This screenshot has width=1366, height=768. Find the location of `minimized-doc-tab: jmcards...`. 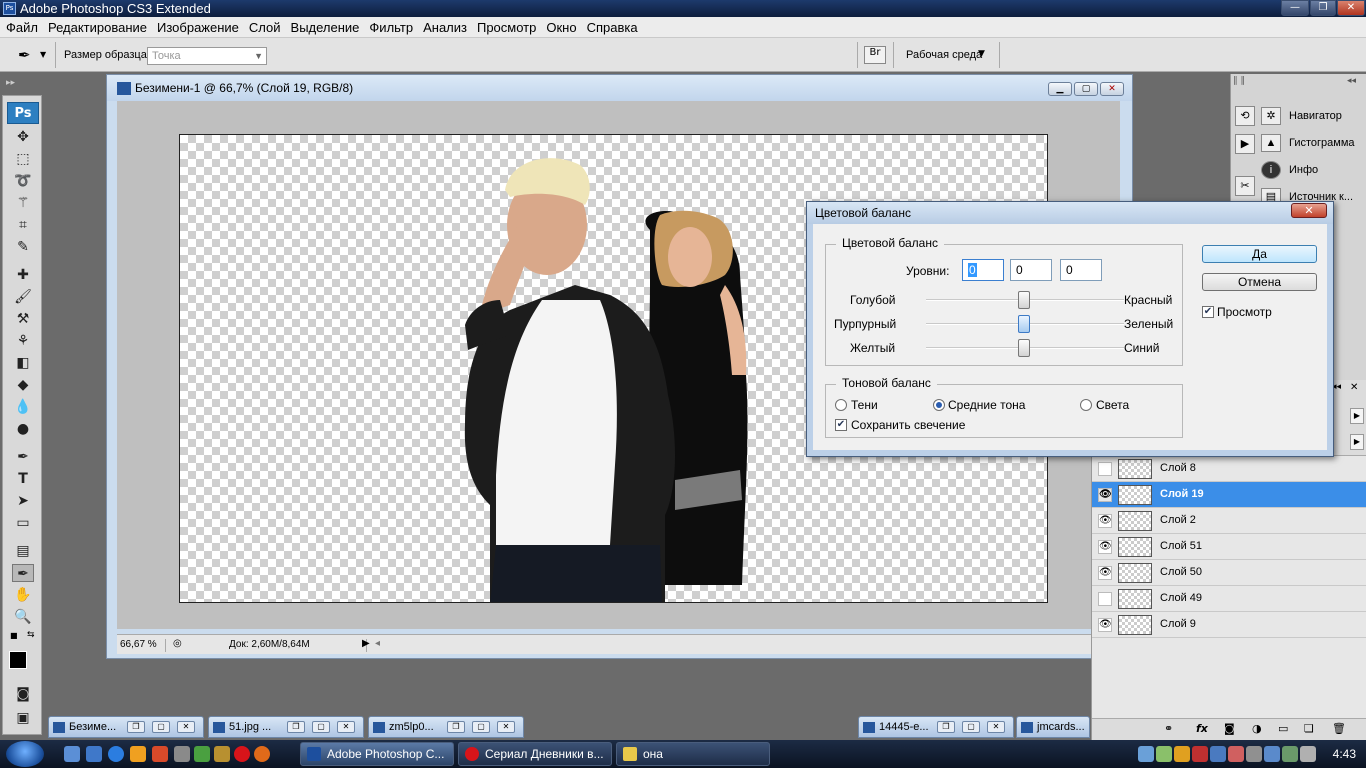

minimized-doc-tab: jmcards... is located at coordinates (1053, 727).